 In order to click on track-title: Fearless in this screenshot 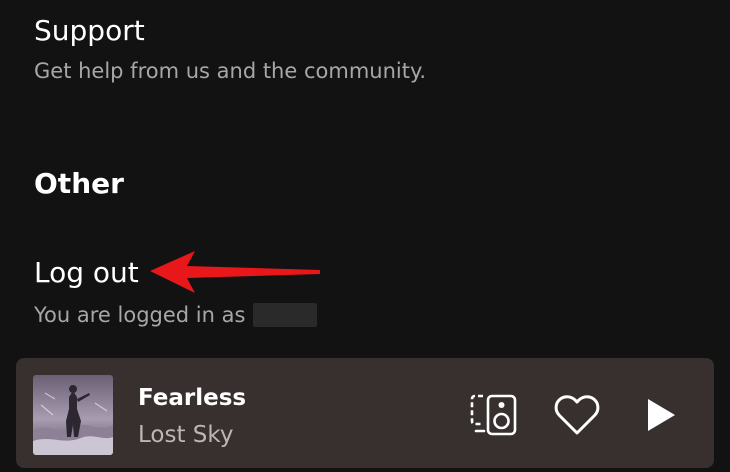, I will do `click(192, 398)`.